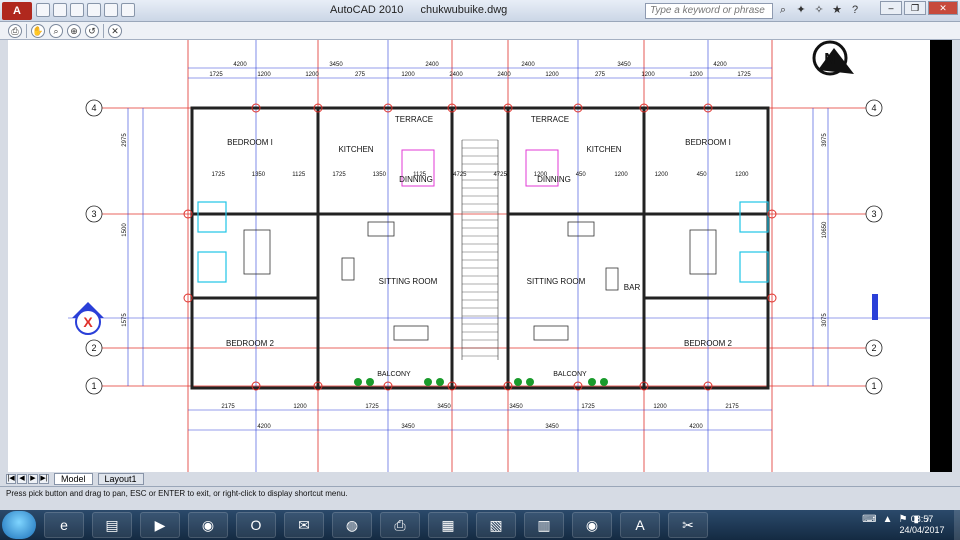  Describe the element at coordinates (783, 10) in the screenshot. I see `binoculars-icon: ⌕` at that location.